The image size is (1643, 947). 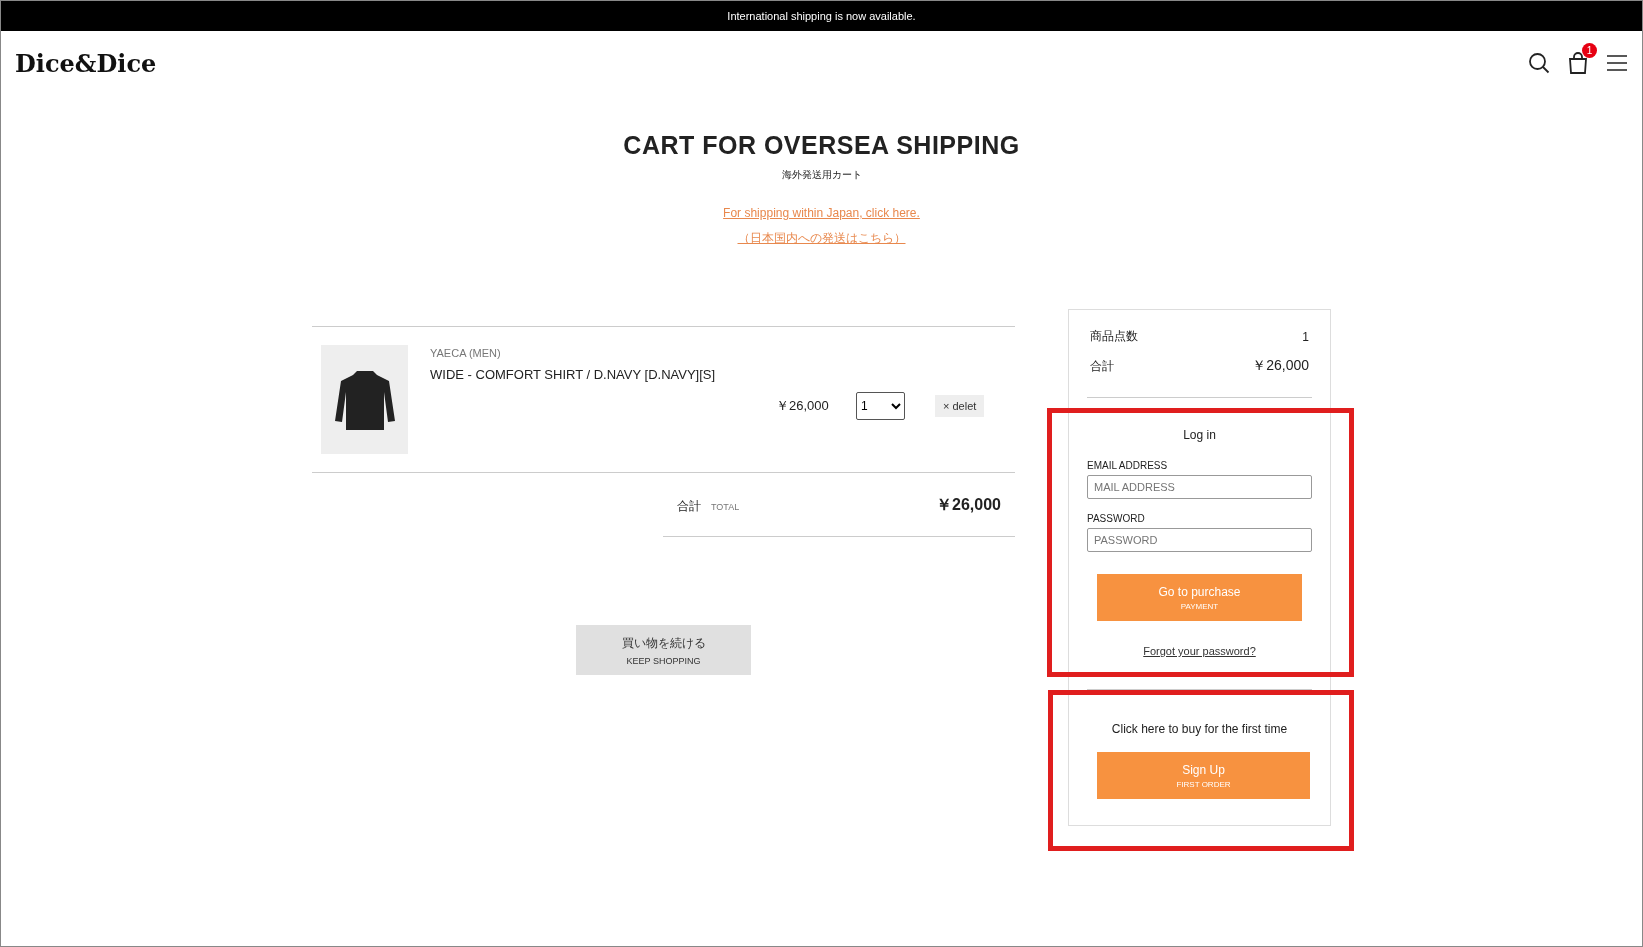 I want to click on quantity-select: 1, so click(x=880, y=406).